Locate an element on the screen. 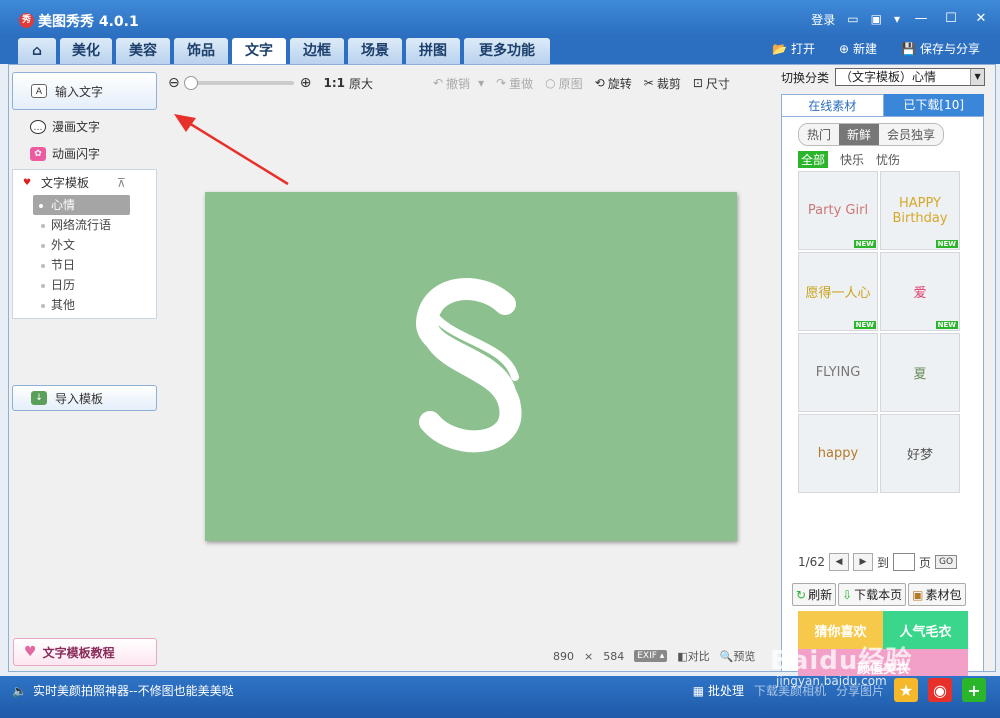 The image size is (1000, 718). chevron-down-icon: ▼ is located at coordinates (977, 77).